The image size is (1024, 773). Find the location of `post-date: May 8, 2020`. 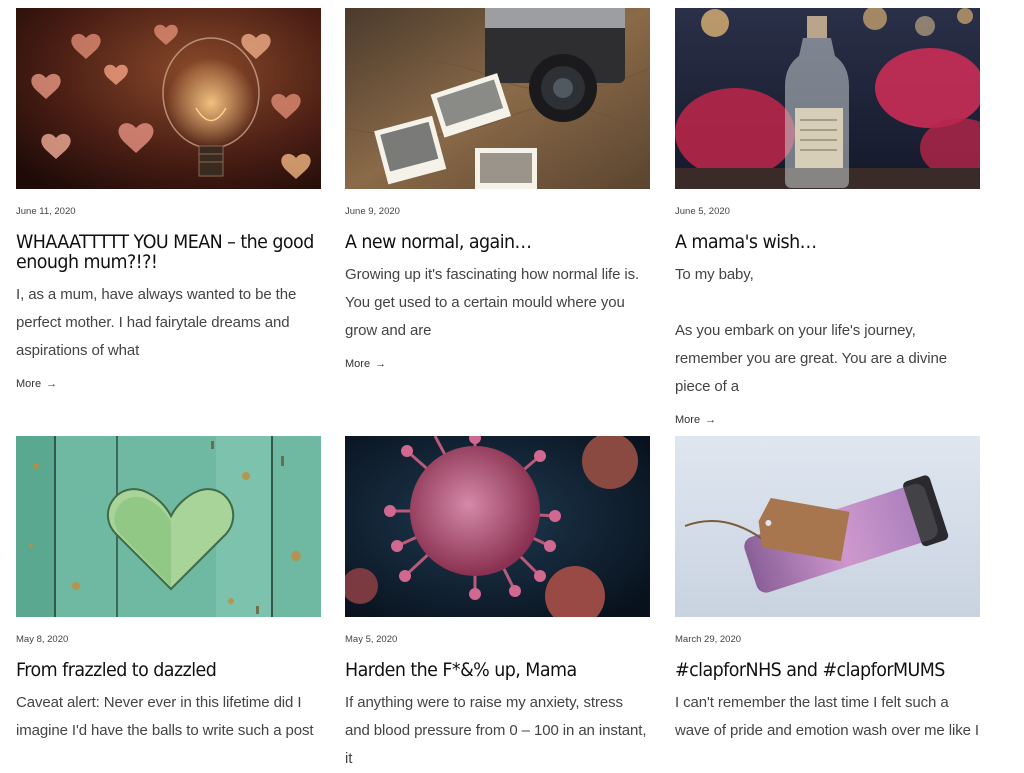

post-date: May 8, 2020 is located at coordinates (42, 639).